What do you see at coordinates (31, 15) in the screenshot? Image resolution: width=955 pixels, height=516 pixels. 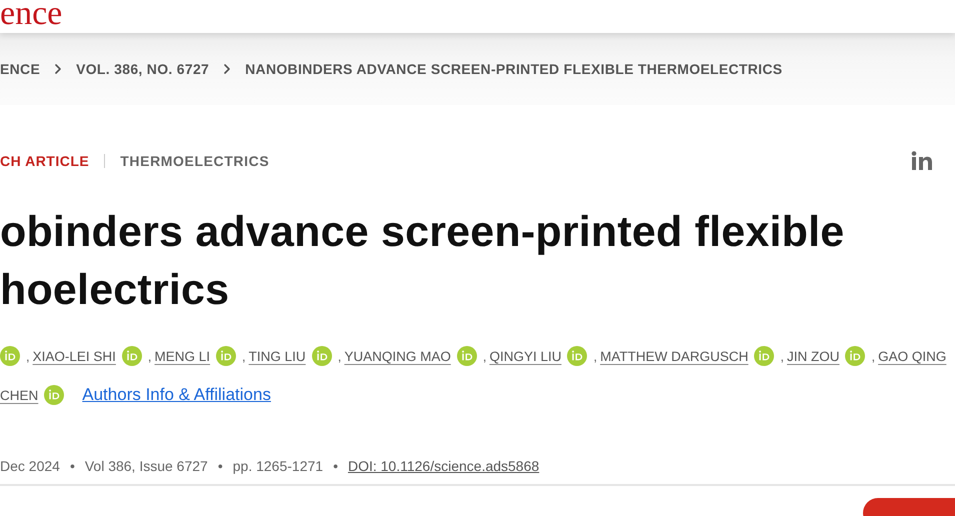 I see `site-logo: ence` at bounding box center [31, 15].